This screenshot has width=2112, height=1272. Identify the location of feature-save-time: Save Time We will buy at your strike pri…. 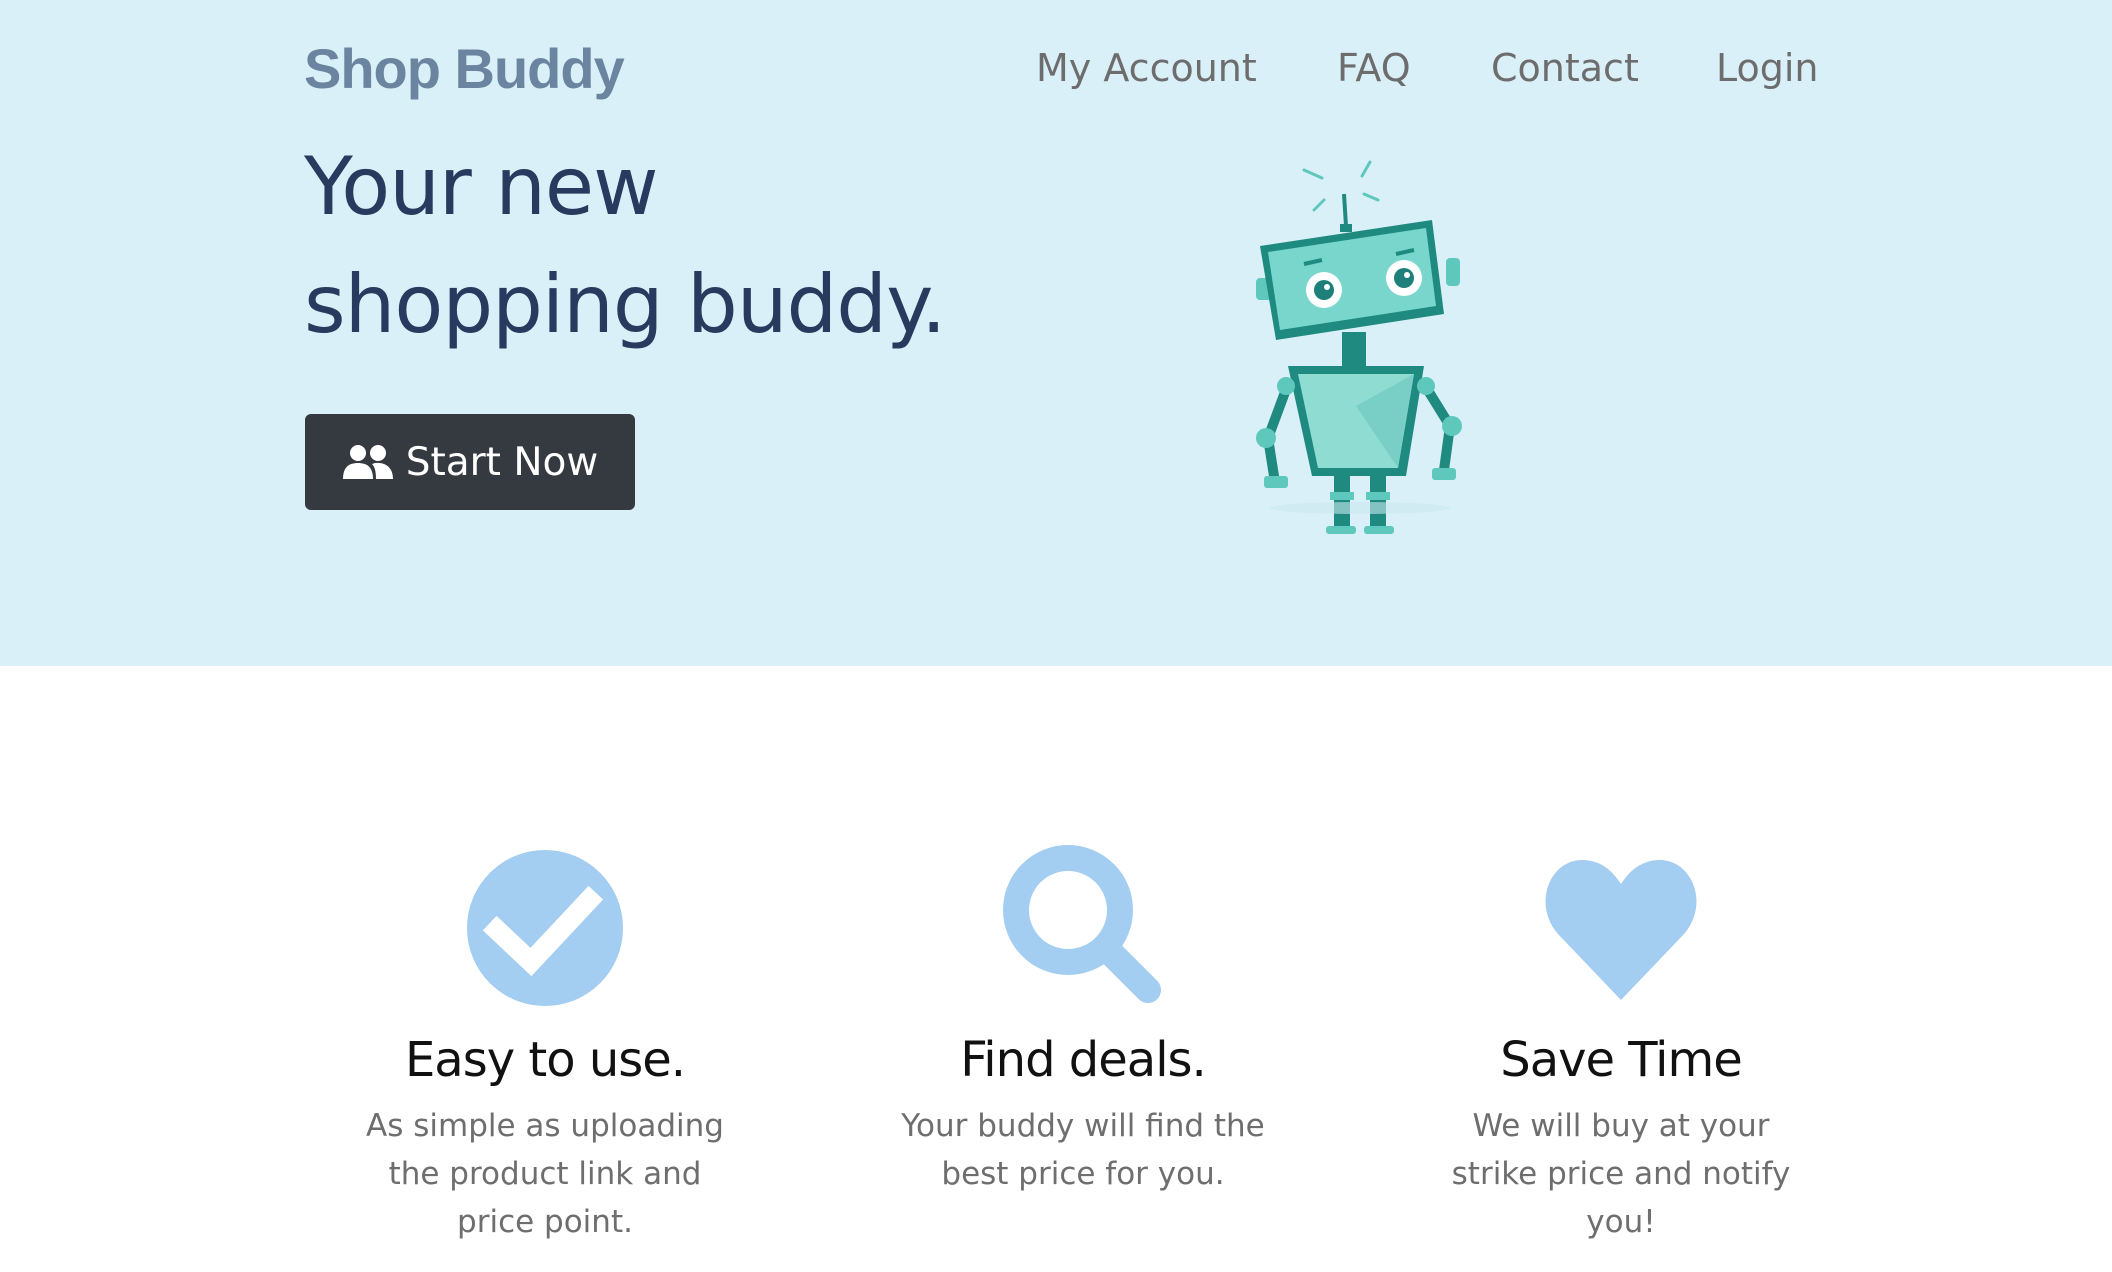
(1621, 1043).